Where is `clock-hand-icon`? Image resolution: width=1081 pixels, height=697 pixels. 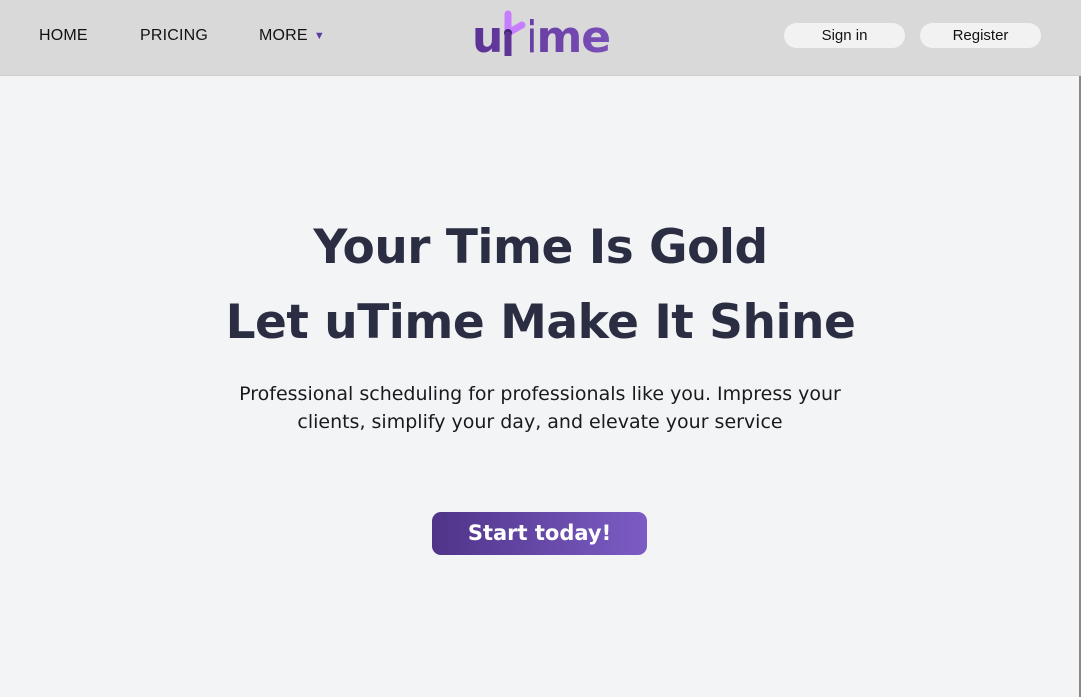 clock-hand-icon is located at coordinates (515, 32).